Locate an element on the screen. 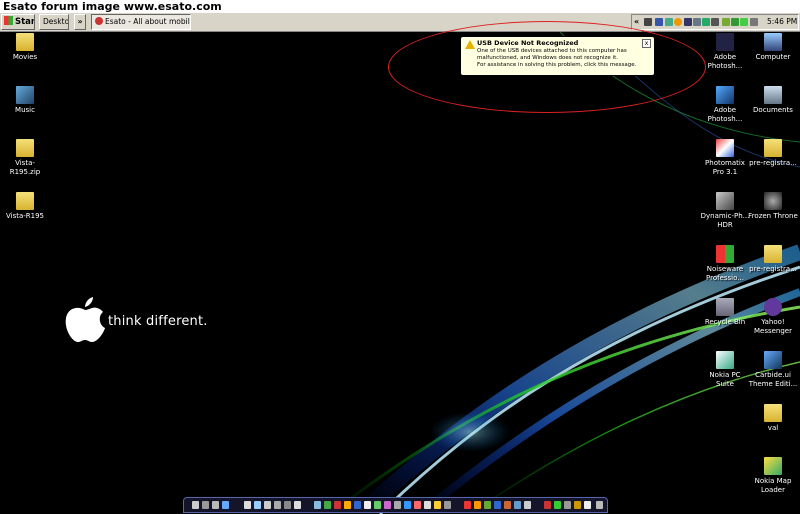  balloon-title: USB Device Not Recognized is located at coordinates (528, 43).